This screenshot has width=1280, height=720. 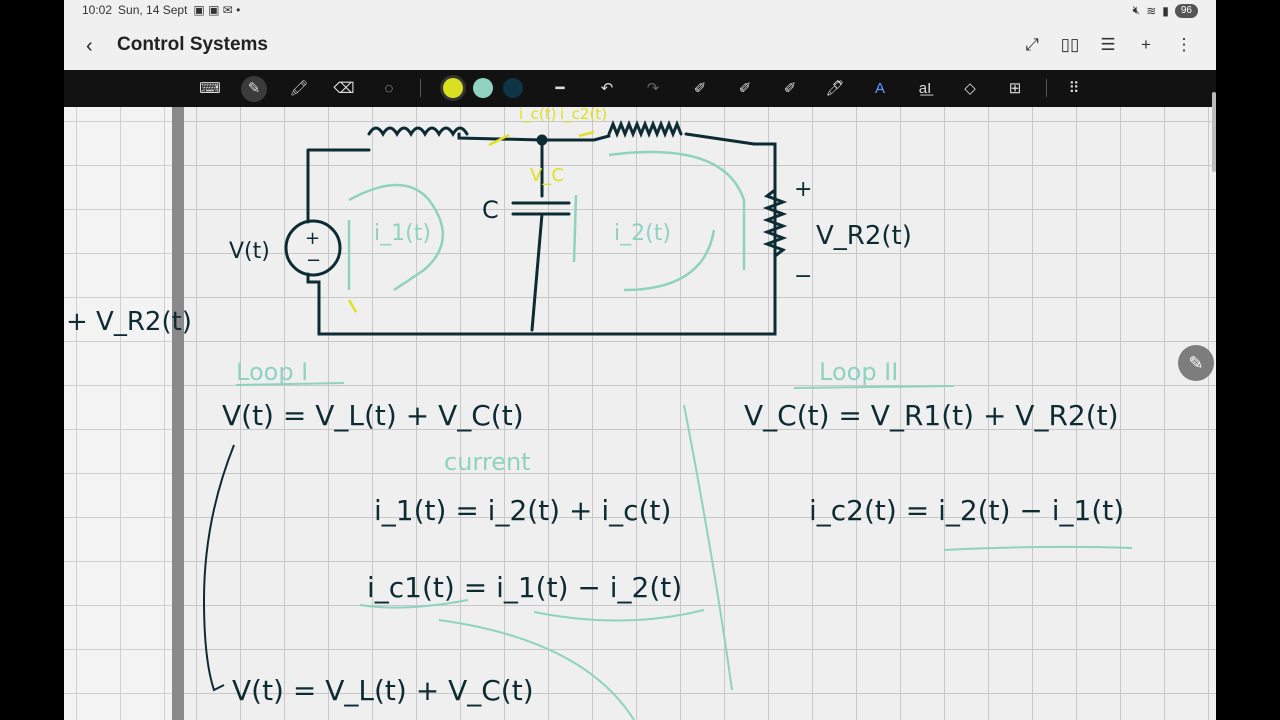 I want to click on ic-arrow, so click(x=575, y=228).